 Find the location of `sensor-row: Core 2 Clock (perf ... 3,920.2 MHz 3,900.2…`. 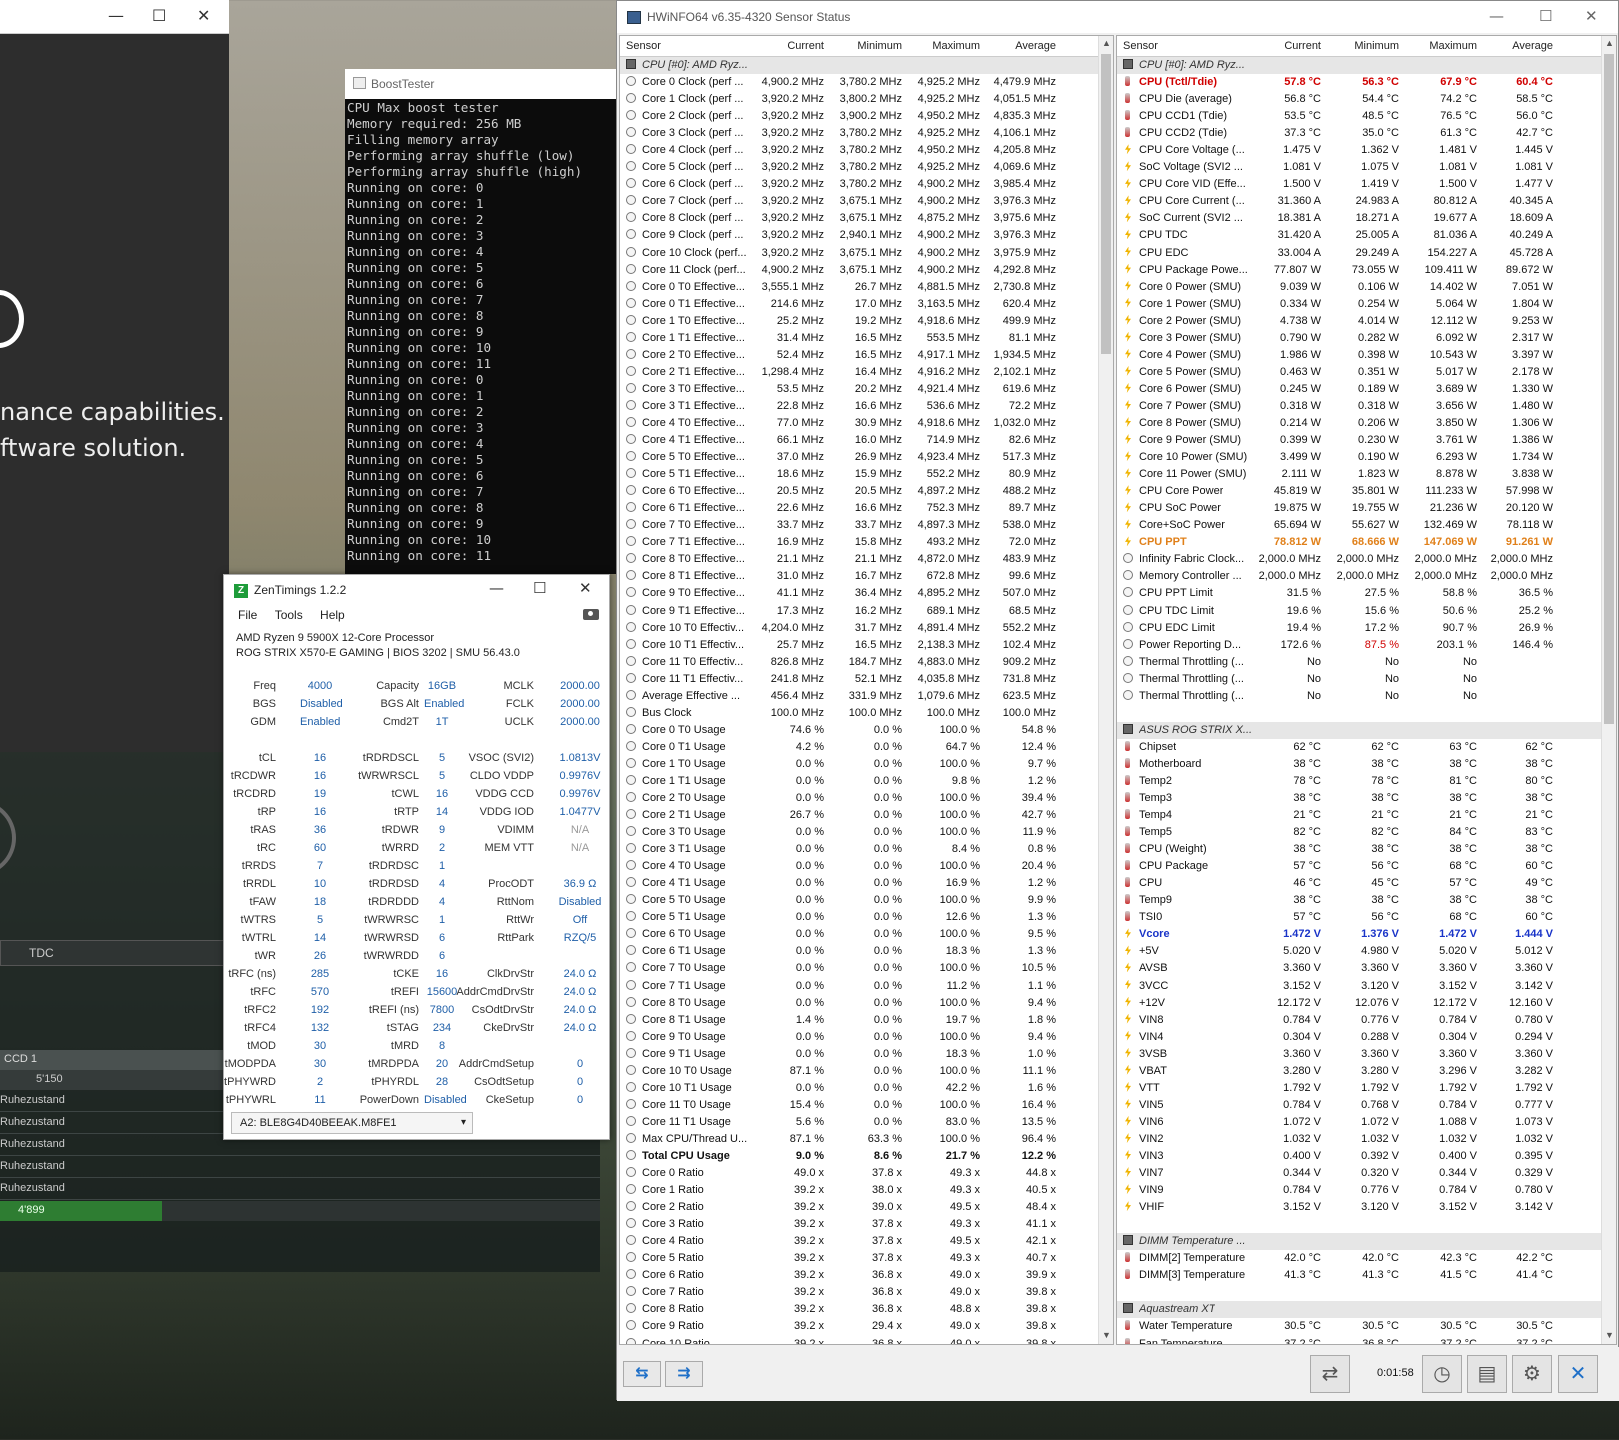

sensor-row: Core 2 Clock (perf ... 3,920.2 MHz 3,900.2… is located at coordinates (866, 116).